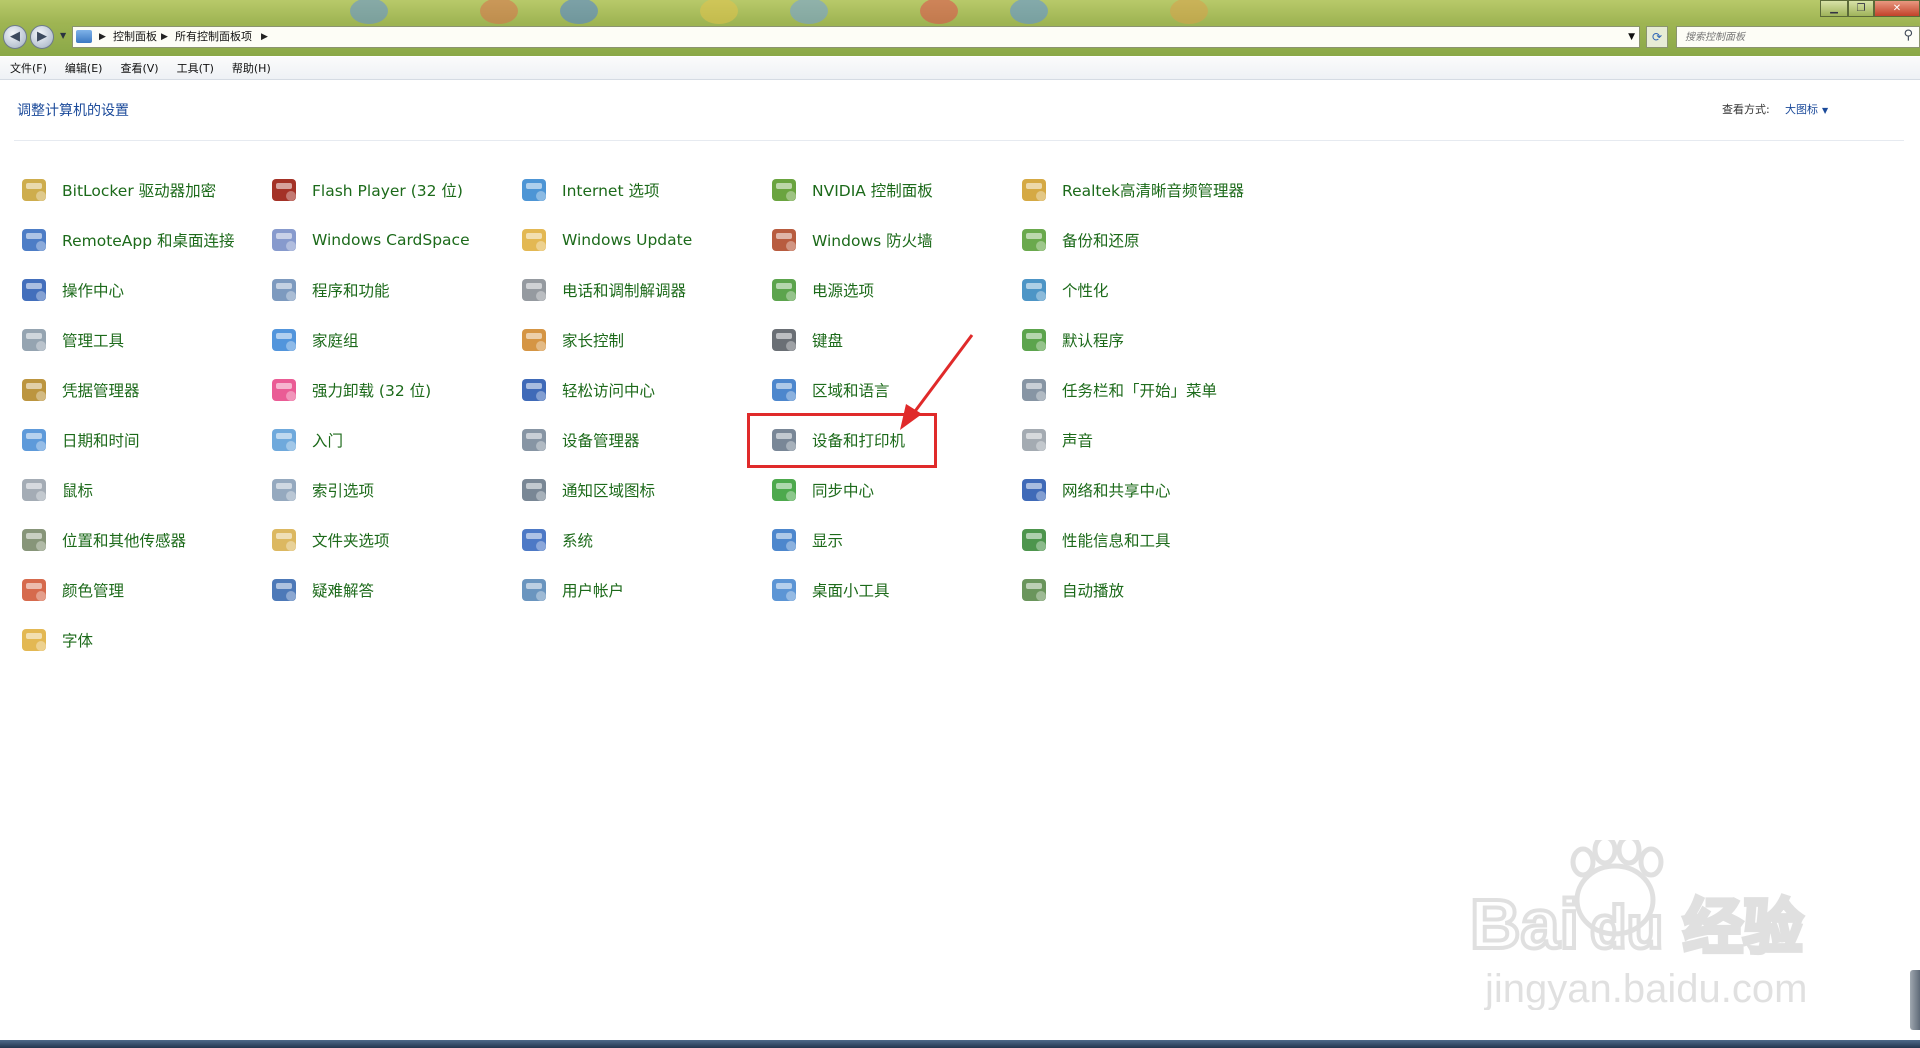 The width and height of the screenshot is (1920, 1048). What do you see at coordinates (391, 240) in the screenshot?
I see `control-panel-item-label: Windows CardSpace` at bounding box center [391, 240].